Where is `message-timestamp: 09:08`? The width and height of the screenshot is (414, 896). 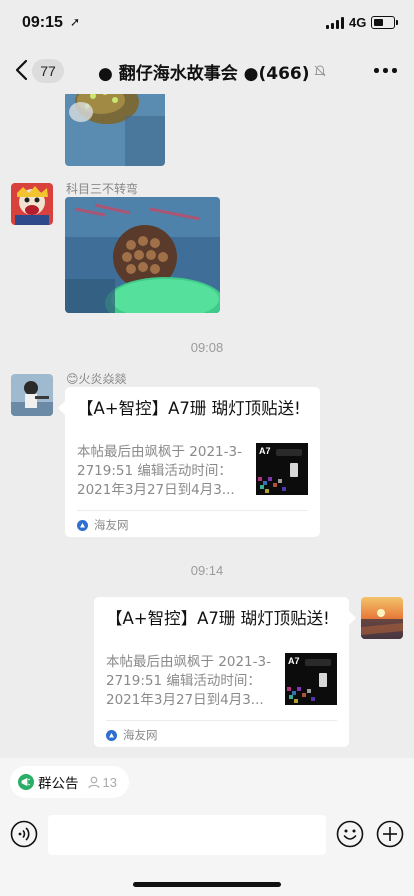
message-timestamp: 09:08 is located at coordinates (207, 347).